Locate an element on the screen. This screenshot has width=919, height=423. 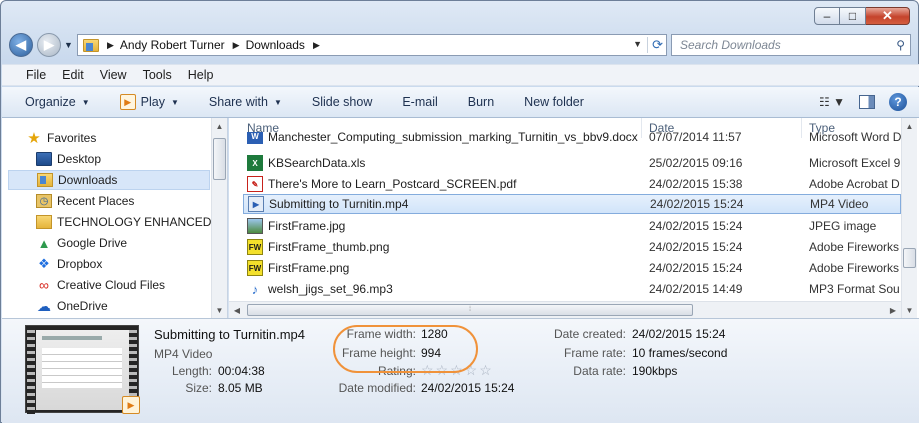
scroll-right-icon: ▶ is located at coordinates (893, 310).